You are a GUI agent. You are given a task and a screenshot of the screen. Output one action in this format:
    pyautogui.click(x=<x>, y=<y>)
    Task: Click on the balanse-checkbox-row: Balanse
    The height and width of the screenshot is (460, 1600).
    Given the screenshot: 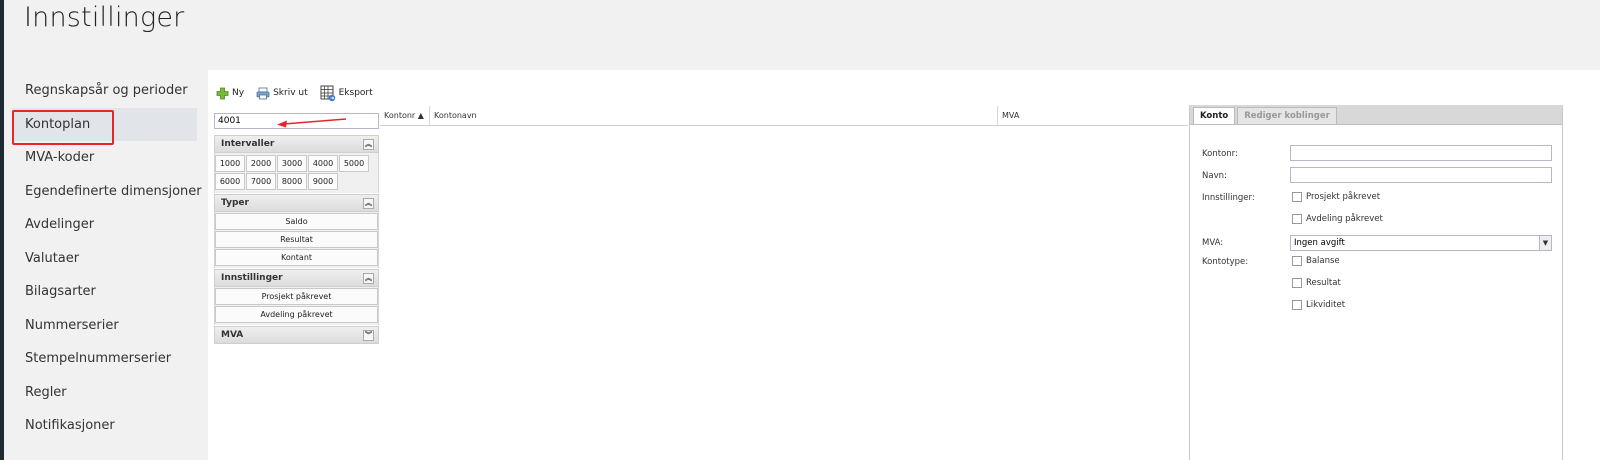 What is the action you would take?
    pyautogui.click(x=1316, y=261)
    